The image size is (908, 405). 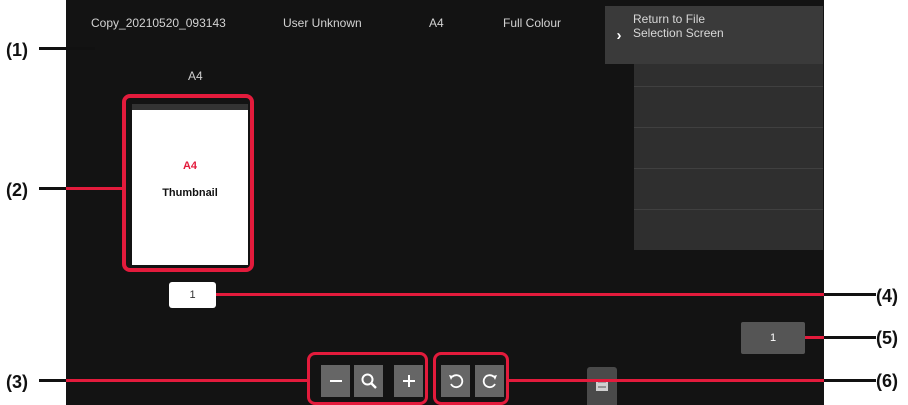 I want to click on minus-icon, so click(x=335, y=381).